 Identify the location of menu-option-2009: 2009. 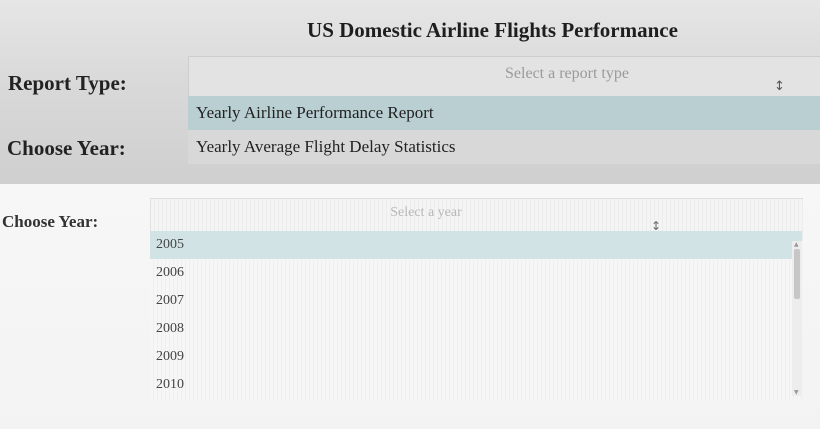
(476, 357).